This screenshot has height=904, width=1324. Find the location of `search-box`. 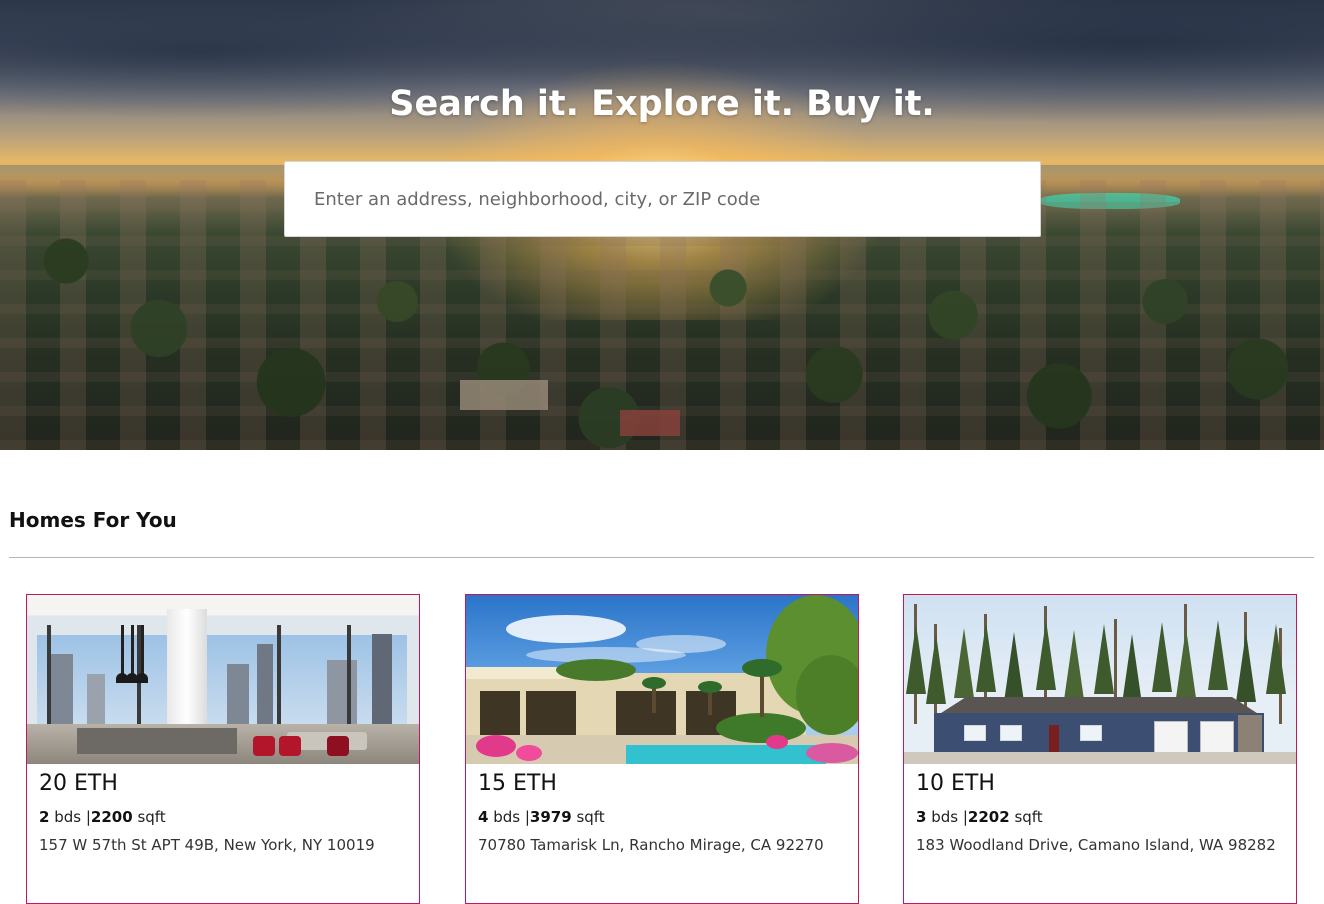

search-box is located at coordinates (662, 199).